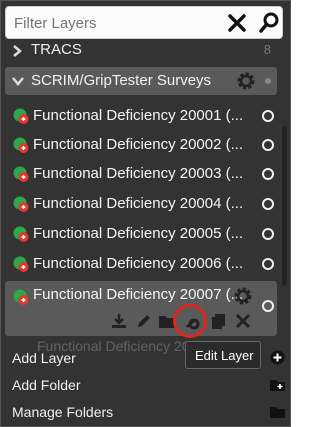 The image size is (320, 427). What do you see at coordinates (146, 358) in the screenshot?
I see `add-layer-button: Add Layer` at bounding box center [146, 358].